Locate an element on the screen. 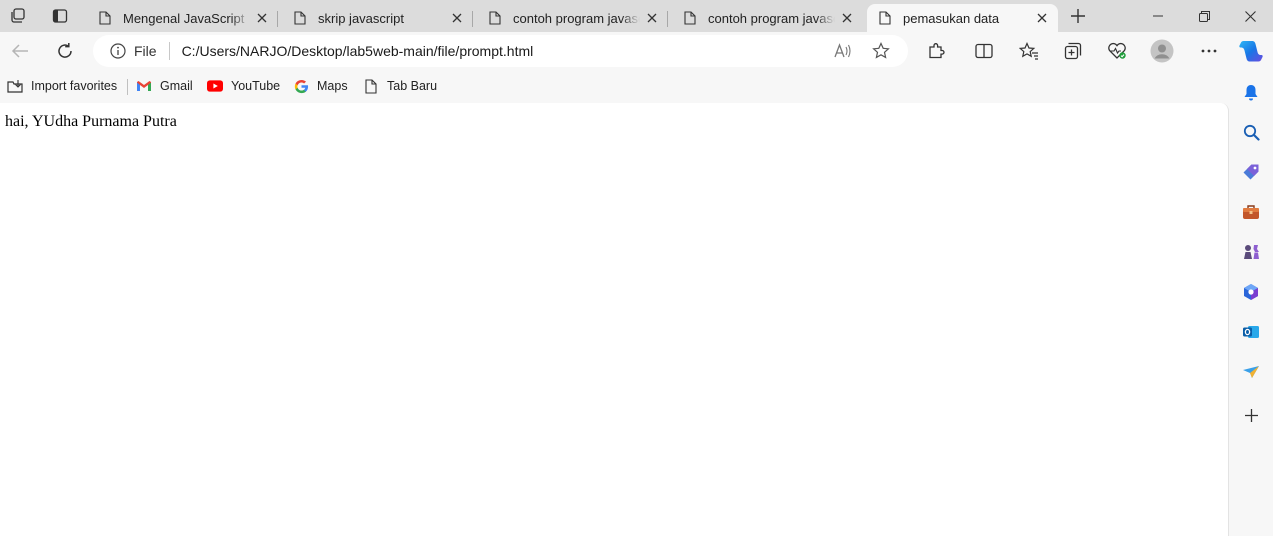  browser-essentials-button is located at coordinates (1117, 51).